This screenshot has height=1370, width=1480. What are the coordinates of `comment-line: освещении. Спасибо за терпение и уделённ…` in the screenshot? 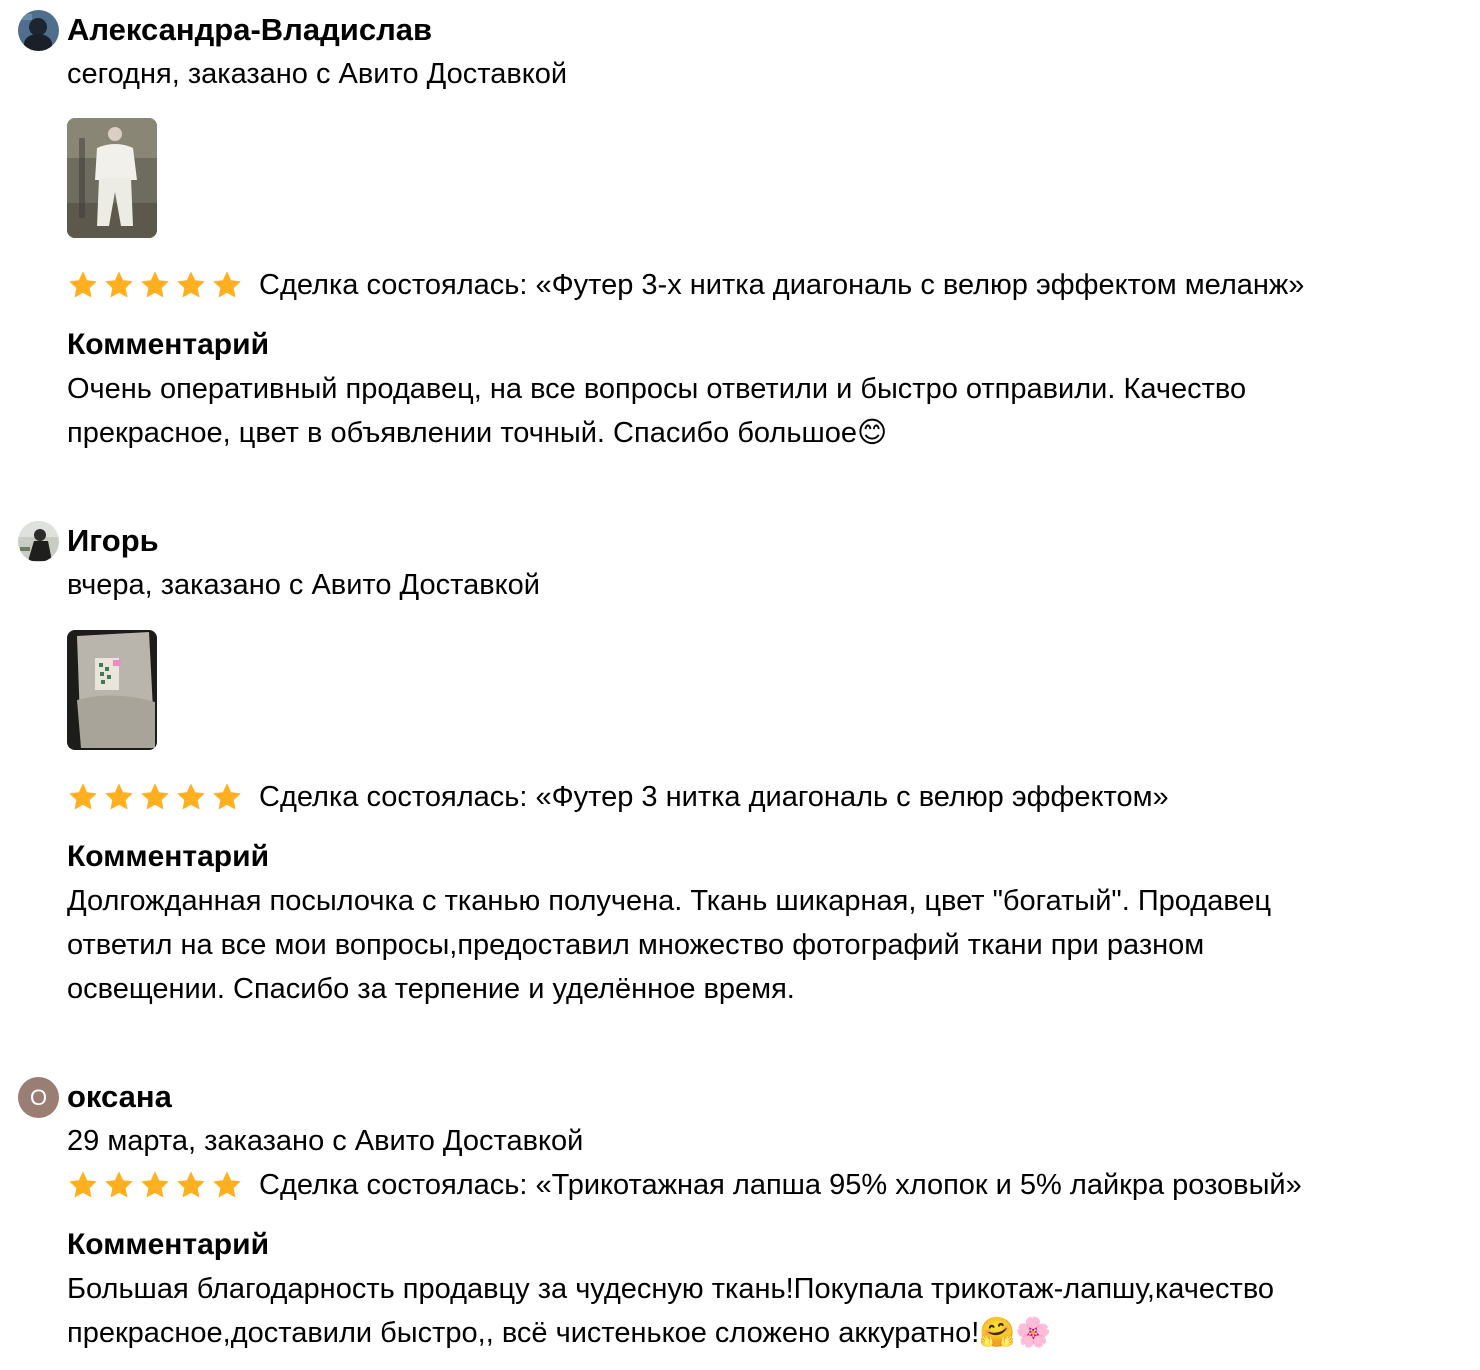 It's located at (431, 989).